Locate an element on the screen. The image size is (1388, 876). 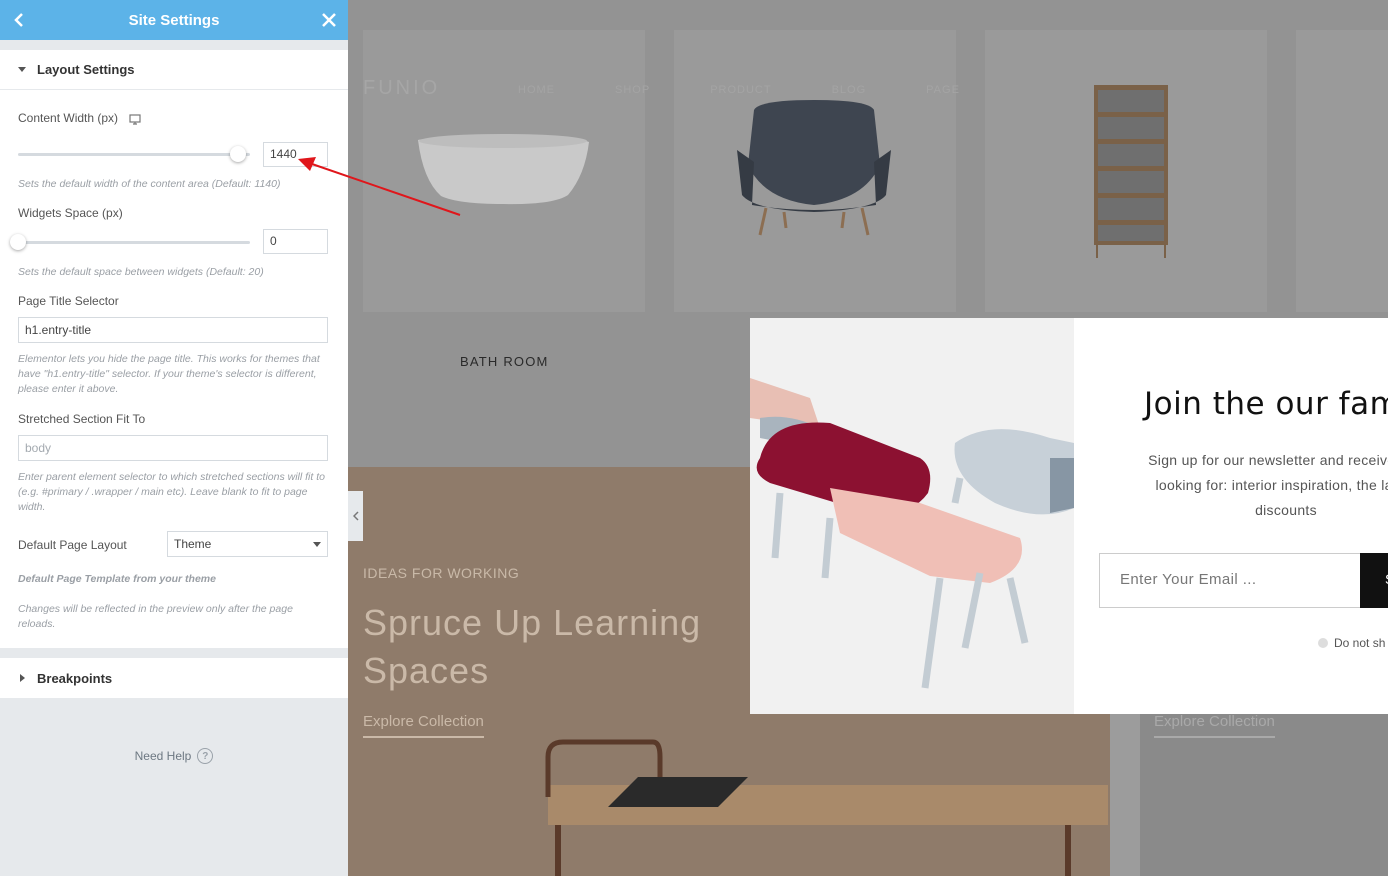
nav-item-product: PRODUCT is located at coordinates (740, 90).